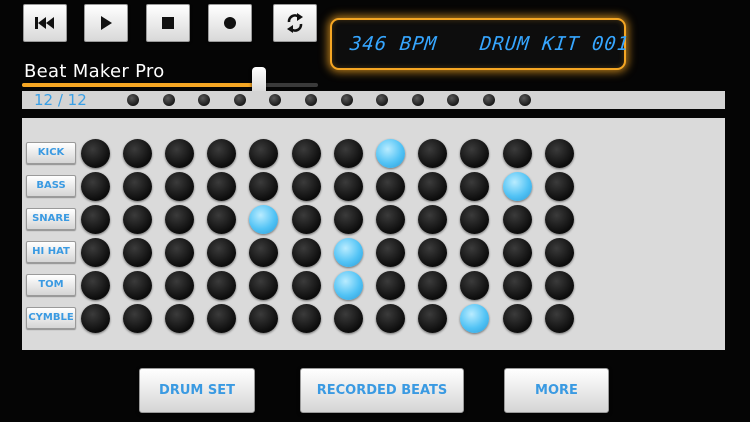 This screenshot has width=750, height=422. What do you see at coordinates (168, 23) in the screenshot?
I see `stop-button` at bounding box center [168, 23].